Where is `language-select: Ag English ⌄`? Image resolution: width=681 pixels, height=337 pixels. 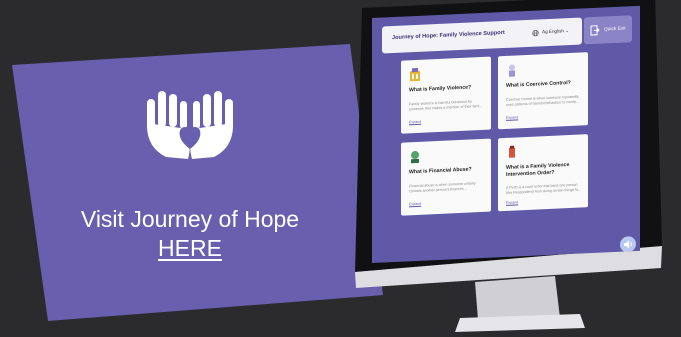
language-select: Ag English ⌄ is located at coordinates (555, 31).